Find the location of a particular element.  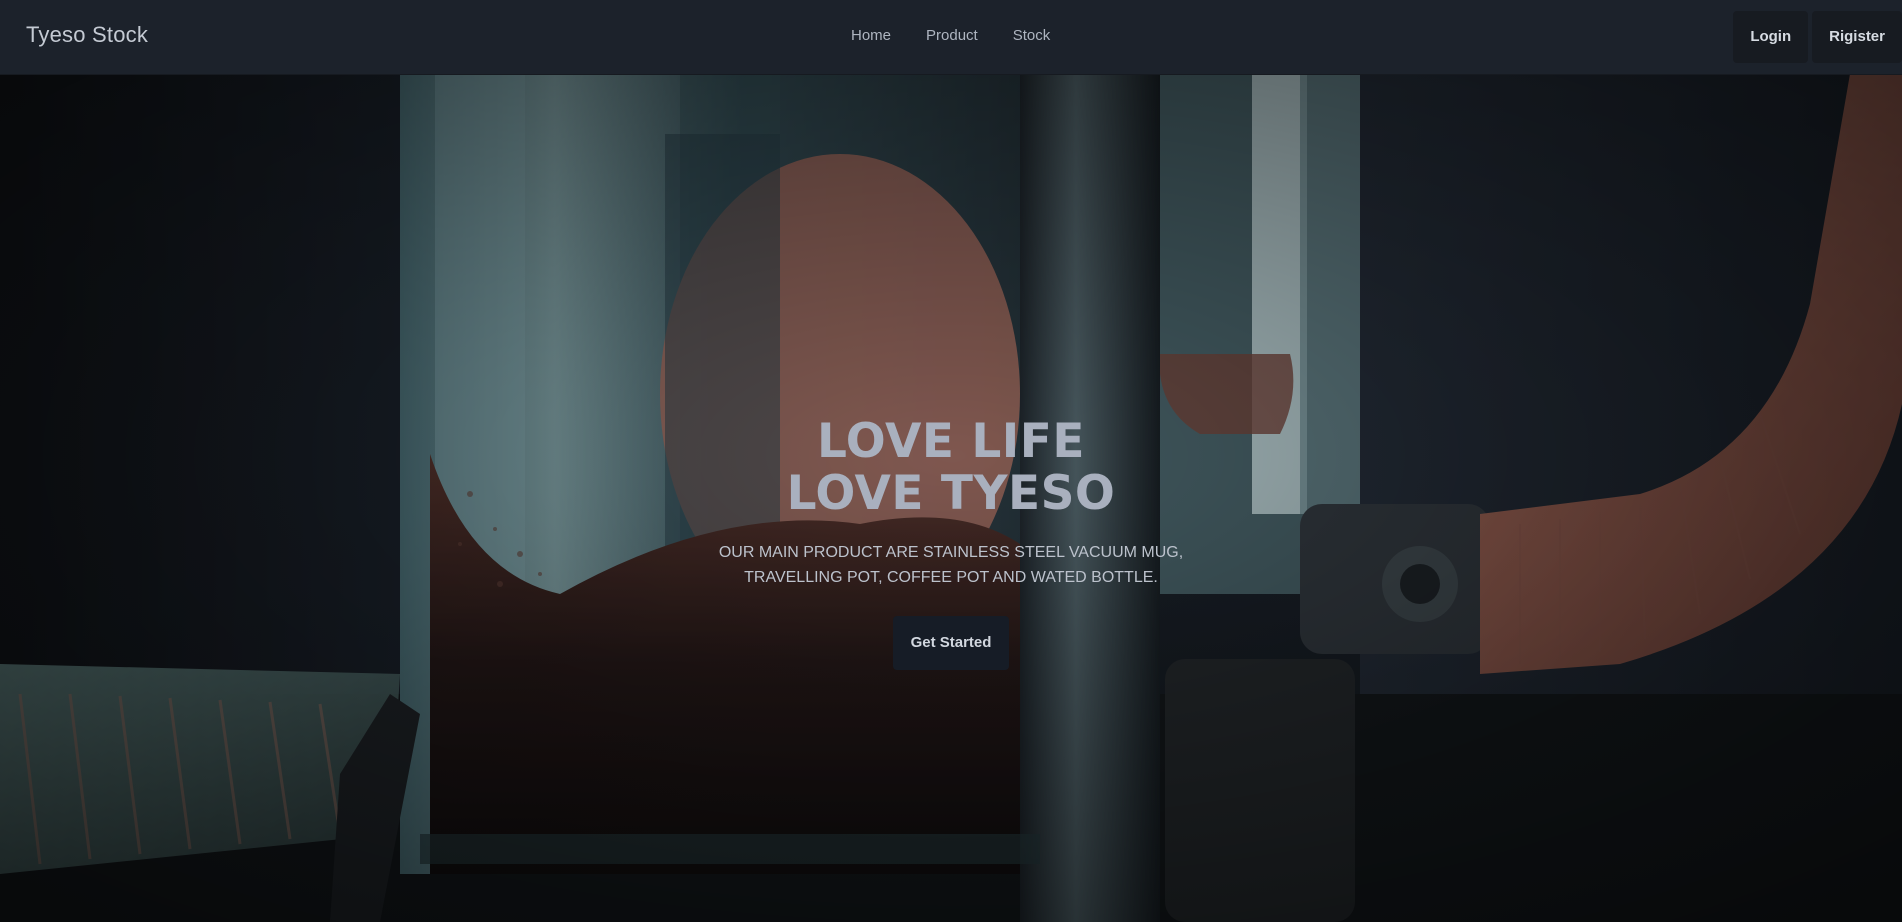

nav-link-stock: Stock is located at coordinates (1032, 35).